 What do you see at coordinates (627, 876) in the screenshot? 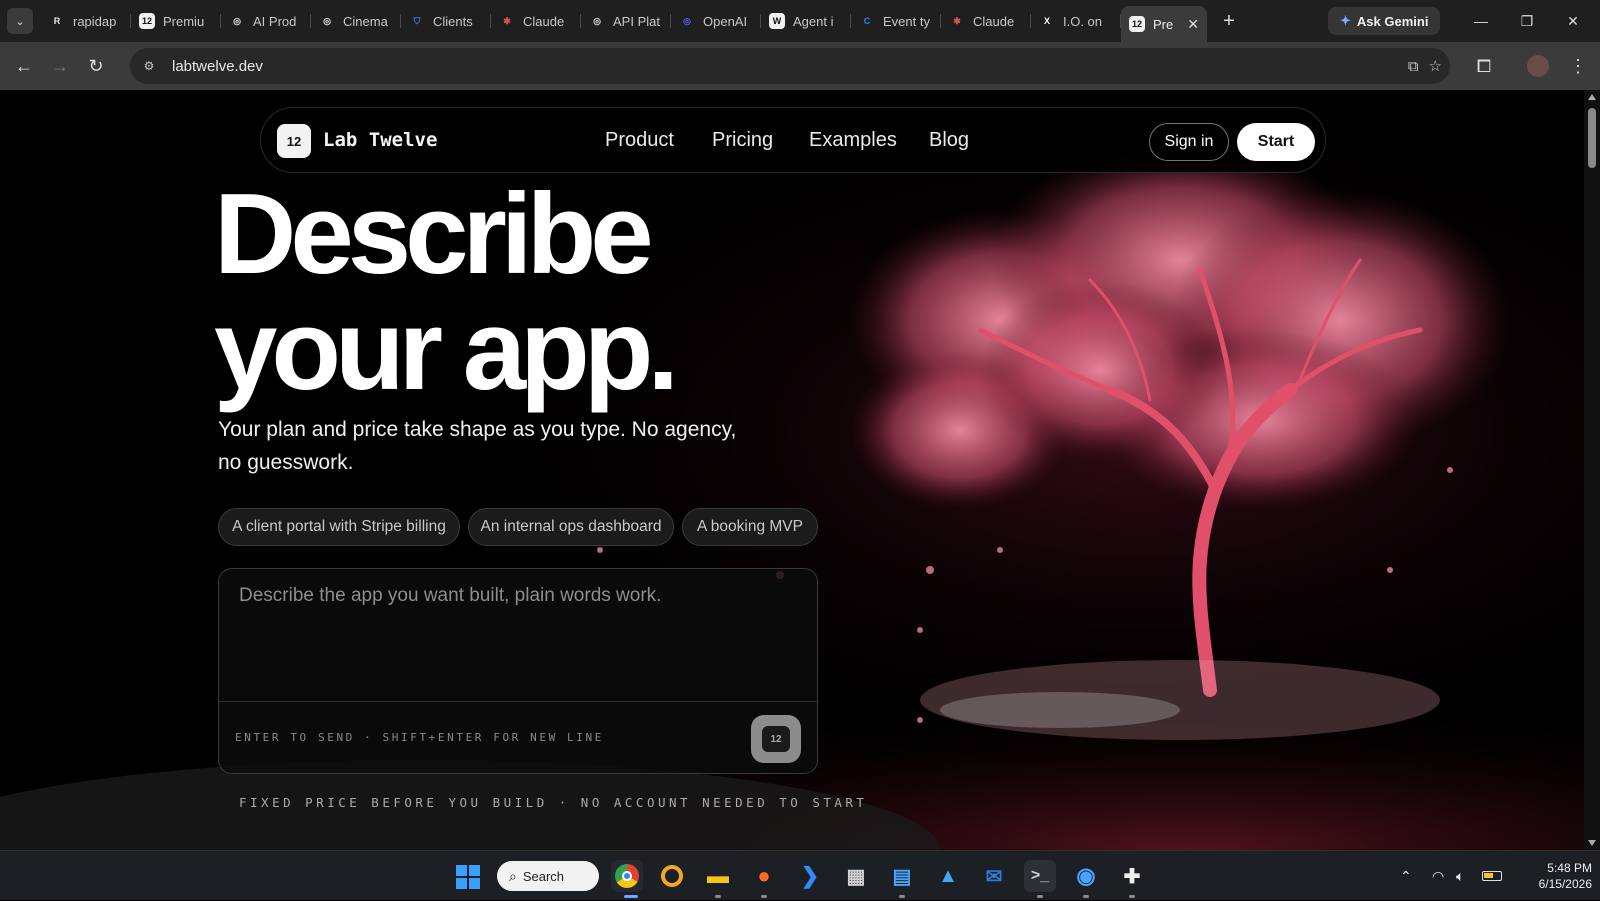
I see `chrome-icon` at bounding box center [627, 876].